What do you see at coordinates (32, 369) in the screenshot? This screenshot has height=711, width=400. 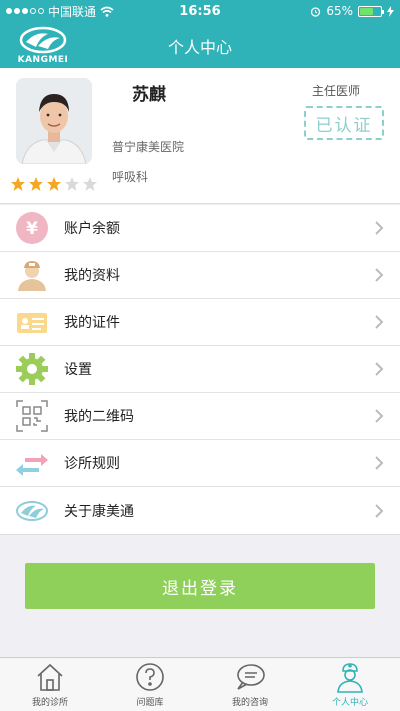 I see `gear-icon` at bounding box center [32, 369].